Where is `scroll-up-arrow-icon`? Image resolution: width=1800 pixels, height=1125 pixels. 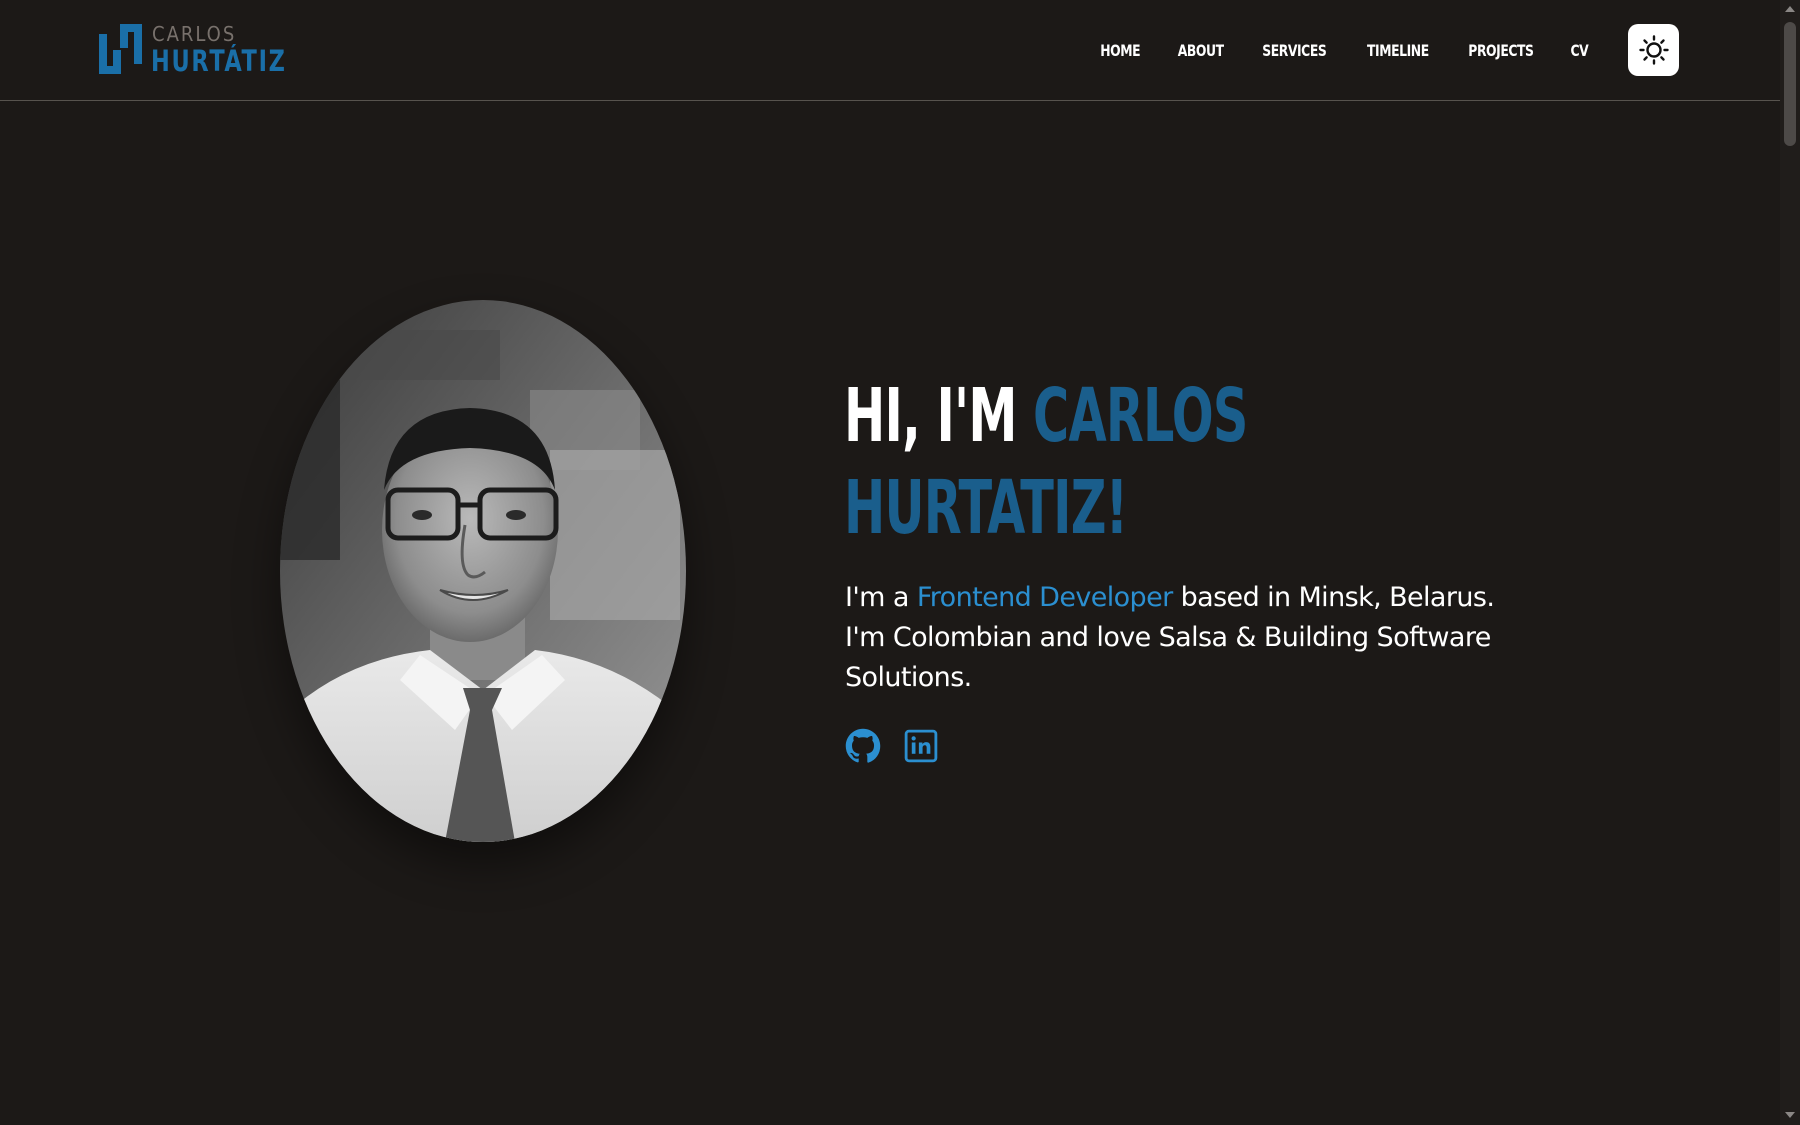
scroll-up-arrow-icon is located at coordinates (1790, 9).